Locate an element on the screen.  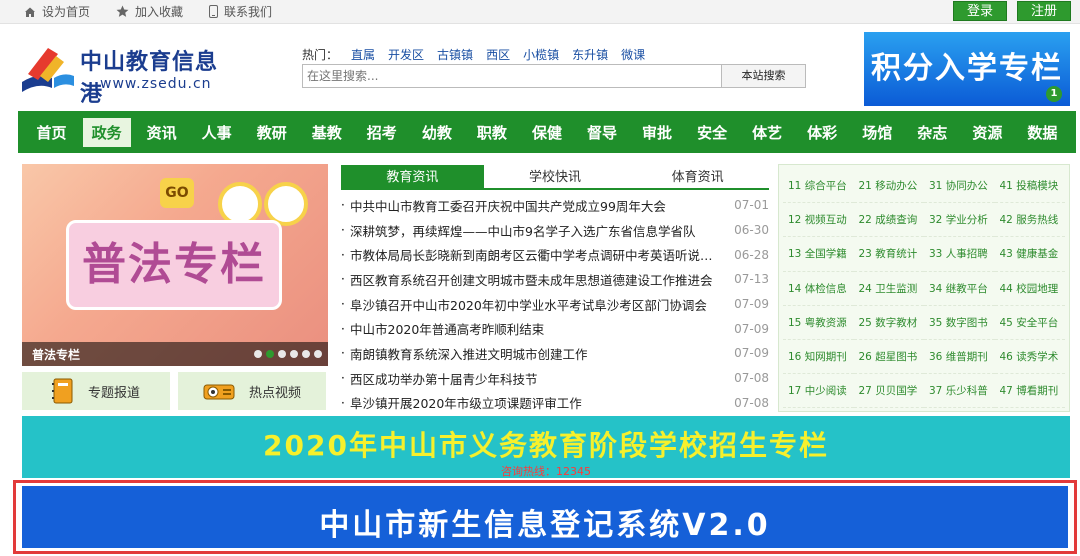
nav-item: 幼教 is located at coordinates (437, 132).